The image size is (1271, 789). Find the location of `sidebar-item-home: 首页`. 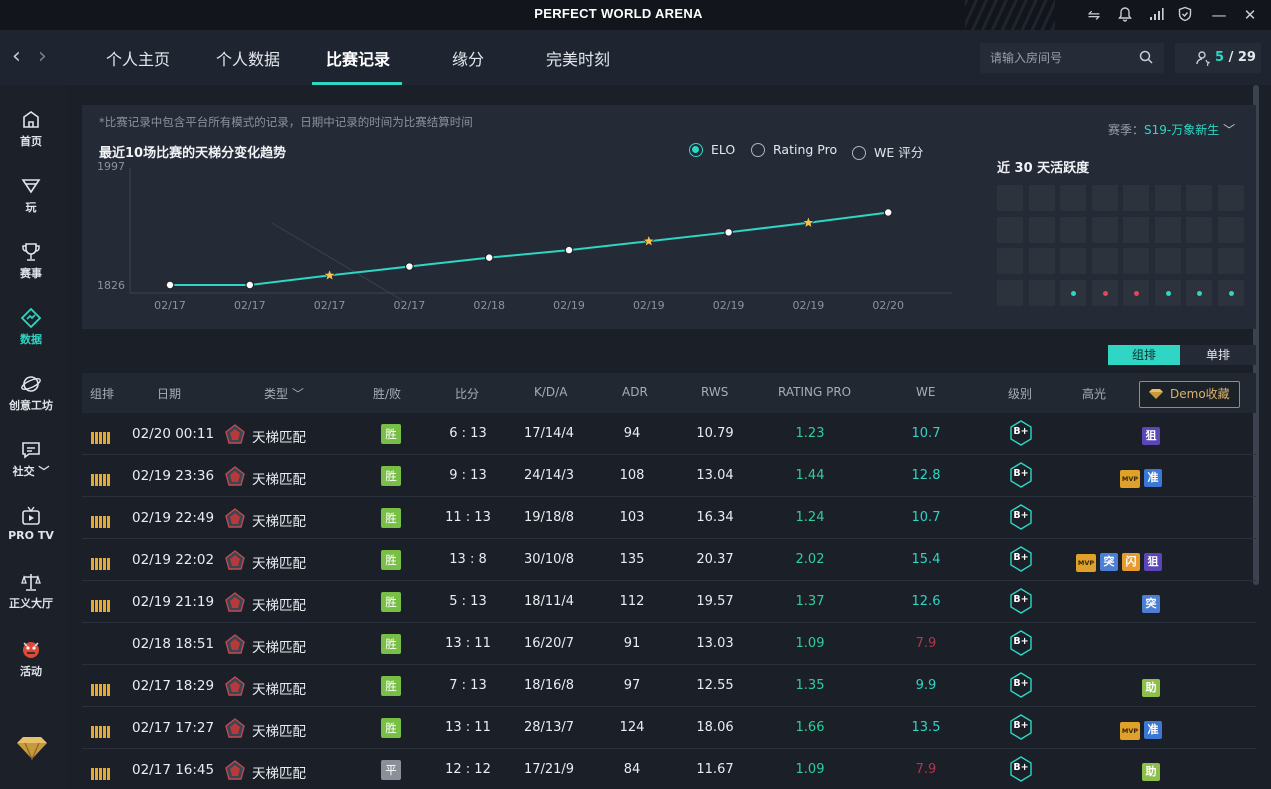

sidebar-item-home: 首页 is located at coordinates (31, 126).